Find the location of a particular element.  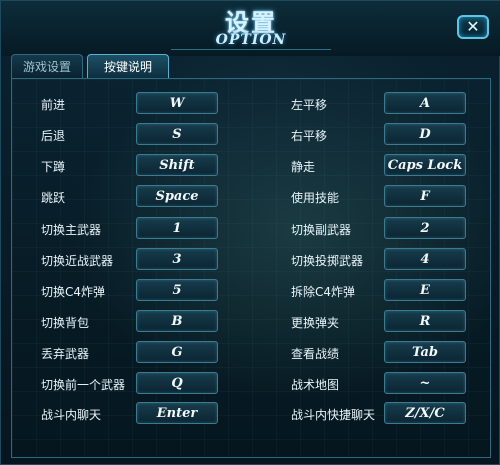

binding-row: 使用技能 F is located at coordinates (247, 198).